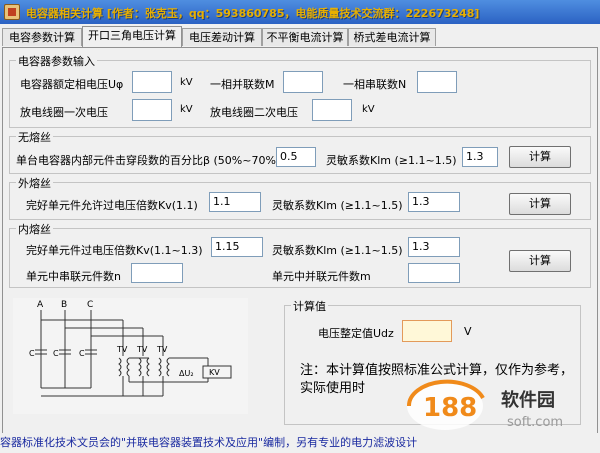 The height and width of the screenshot is (453, 600). I want to click on no-fuse-calc-button: 计算, so click(540, 157).